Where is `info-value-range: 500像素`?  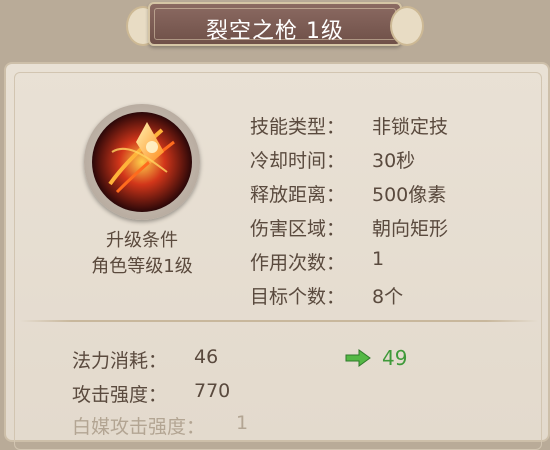
info-value-range: 500像素 is located at coordinates (409, 195).